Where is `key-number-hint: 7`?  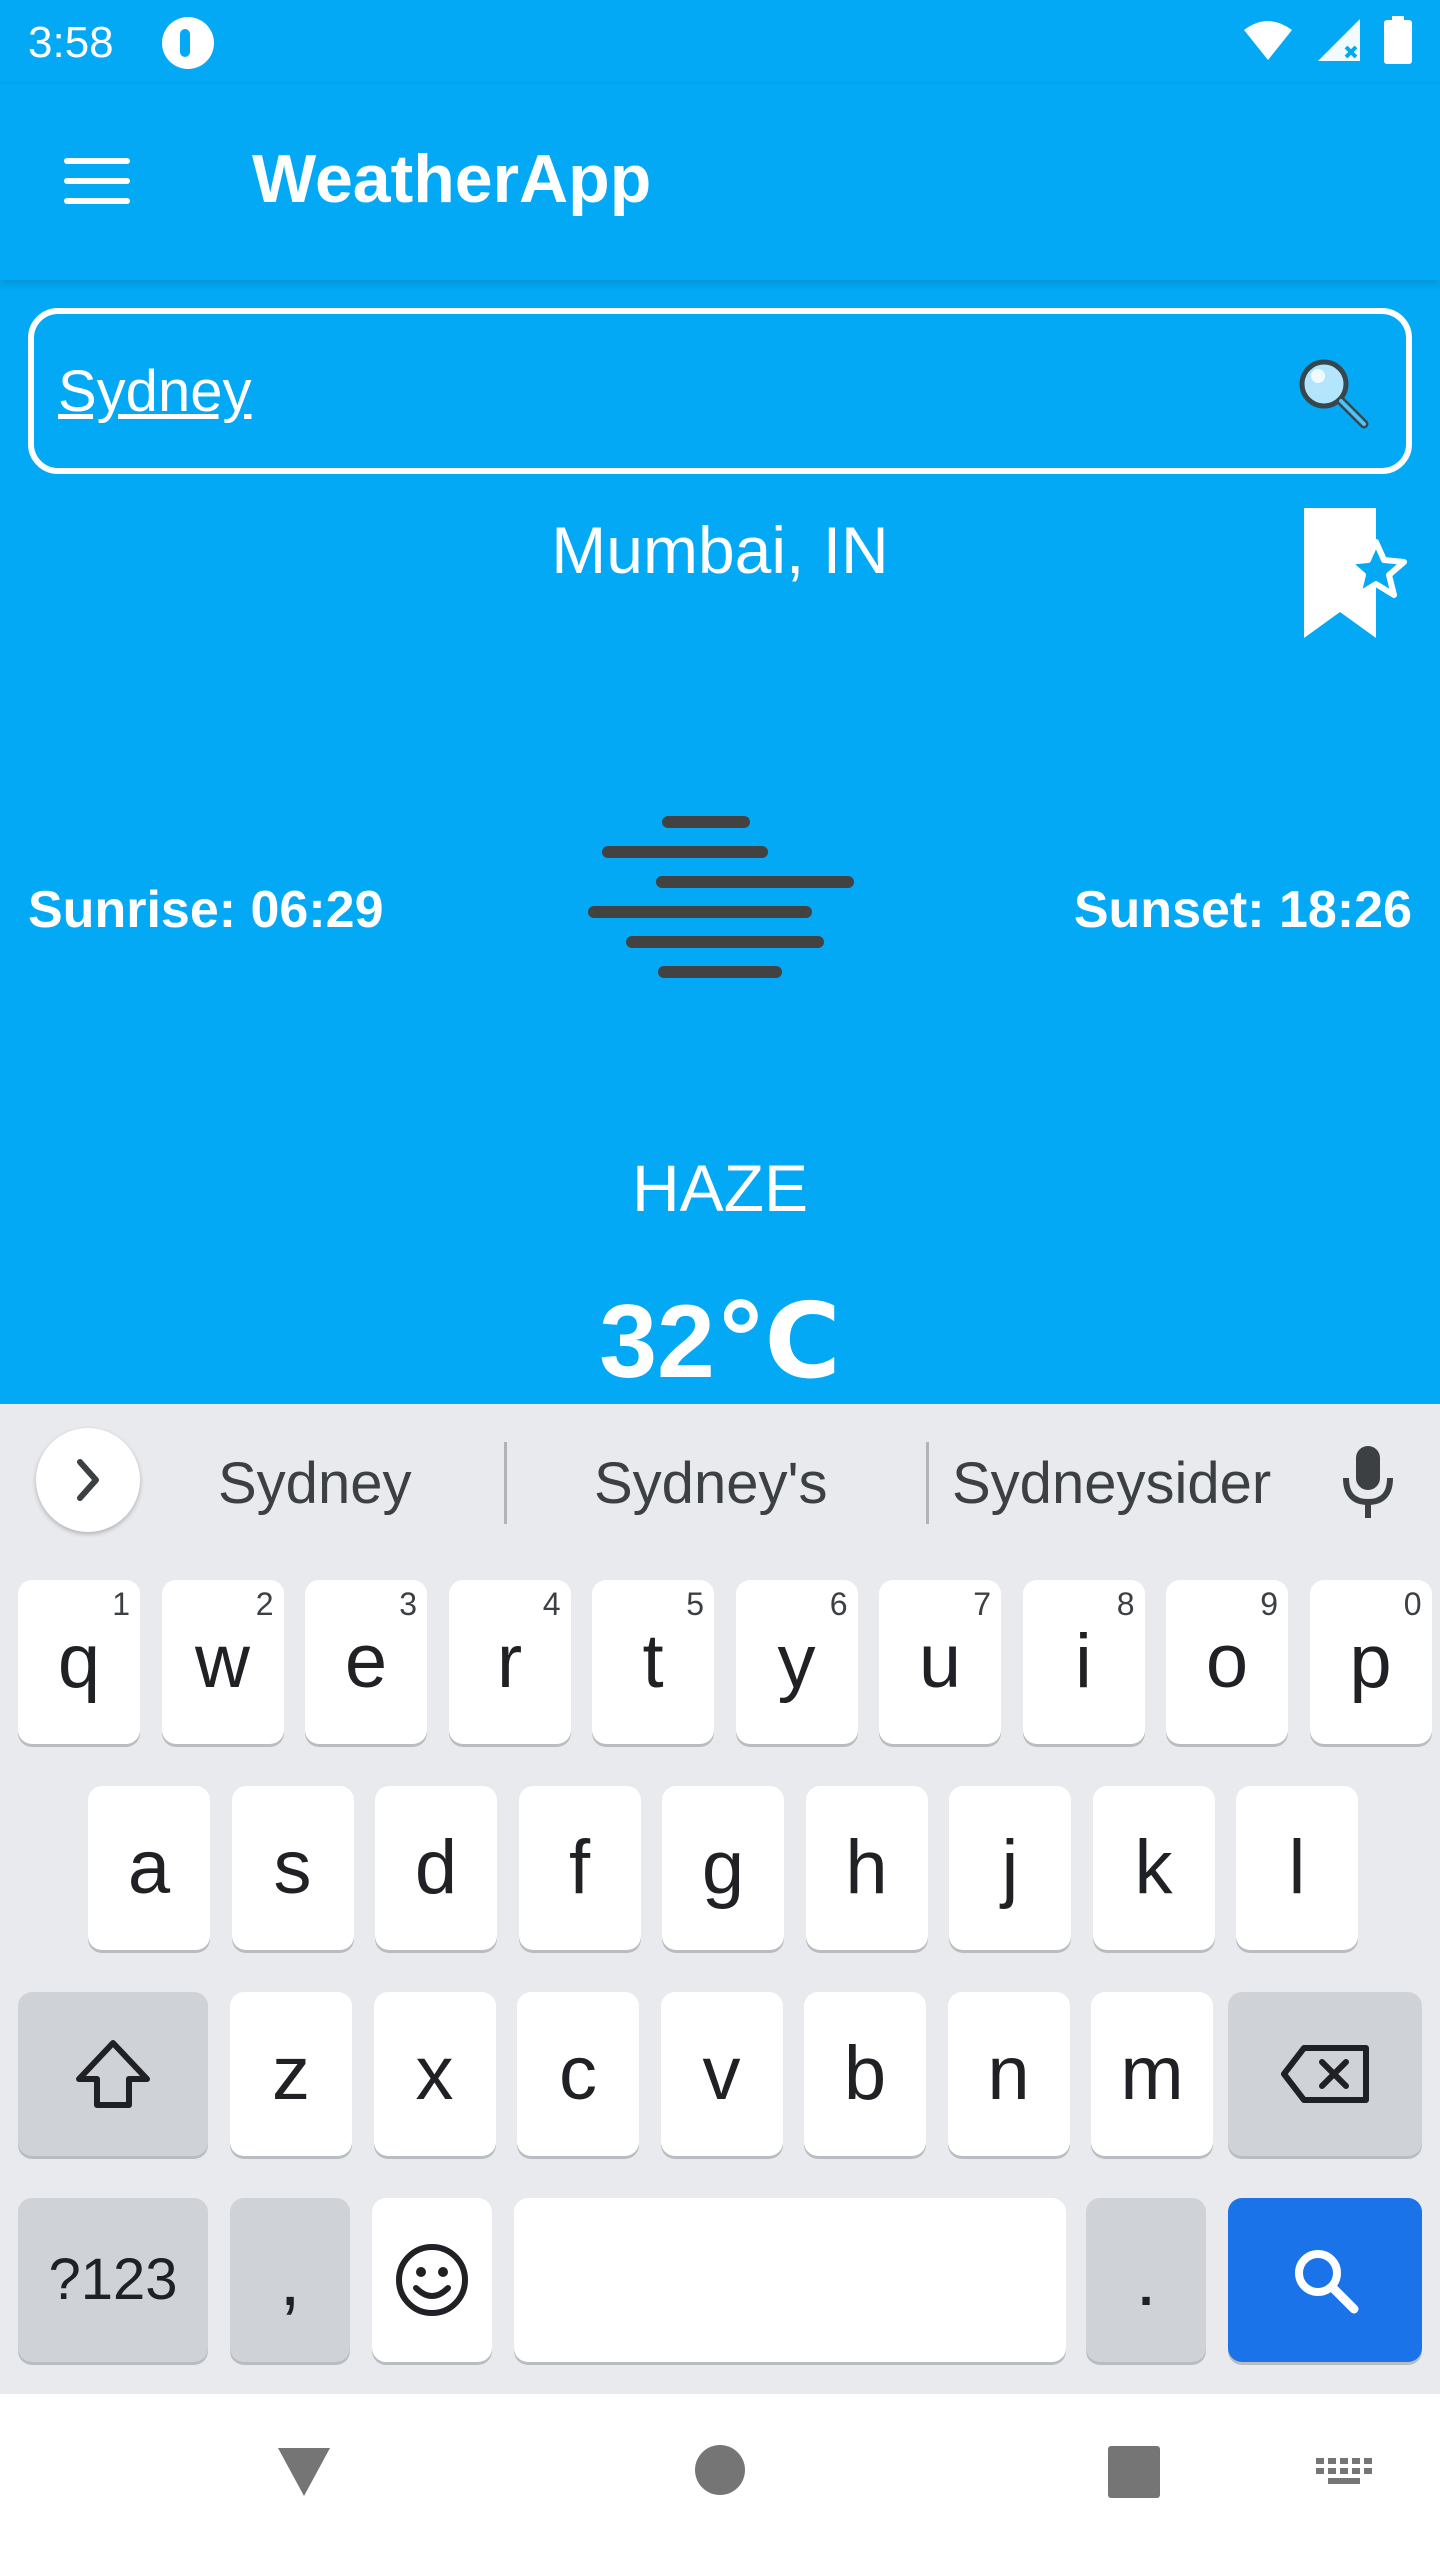
key-number-hint: 7 is located at coordinates (982, 1604).